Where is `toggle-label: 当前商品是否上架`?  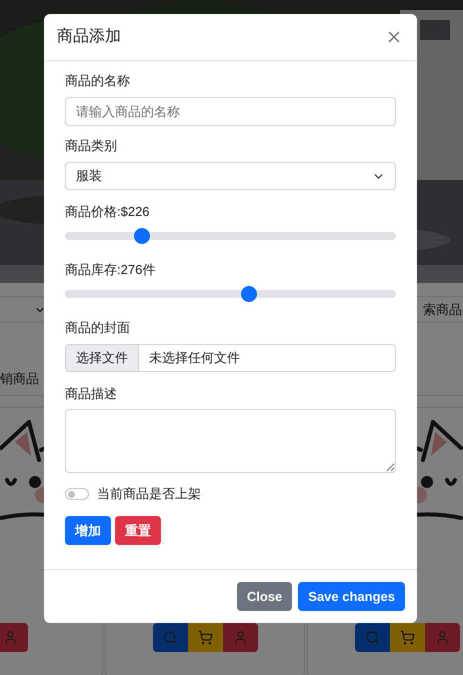
toggle-label: 当前商品是否上架 is located at coordinates (149, 494).